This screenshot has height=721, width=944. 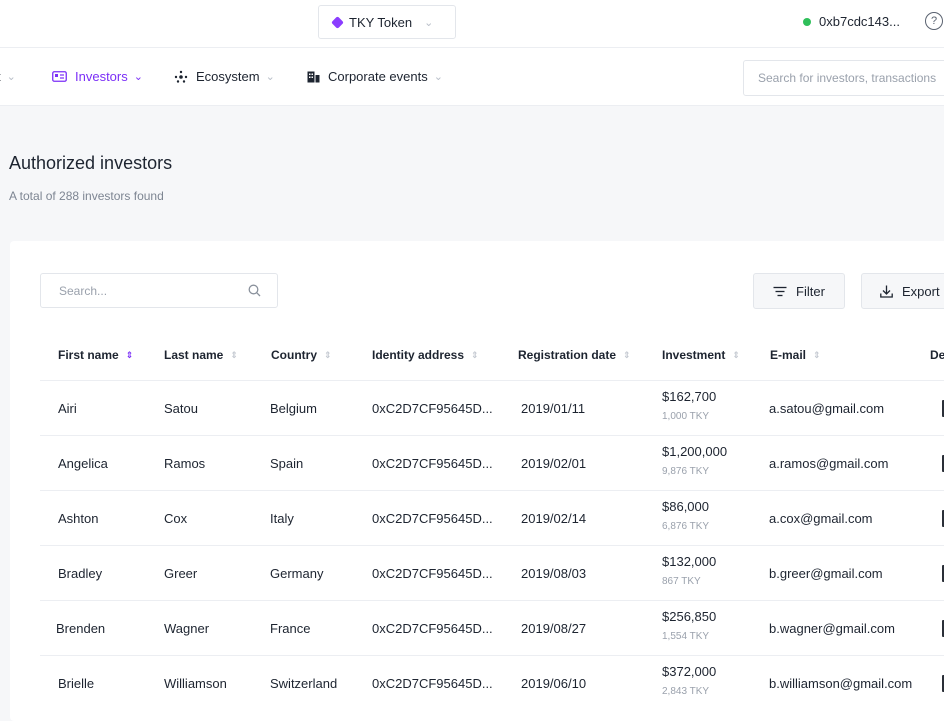 I want to click on column-header-registration-date: Registration date ⇕, so click(x=574, y=355).